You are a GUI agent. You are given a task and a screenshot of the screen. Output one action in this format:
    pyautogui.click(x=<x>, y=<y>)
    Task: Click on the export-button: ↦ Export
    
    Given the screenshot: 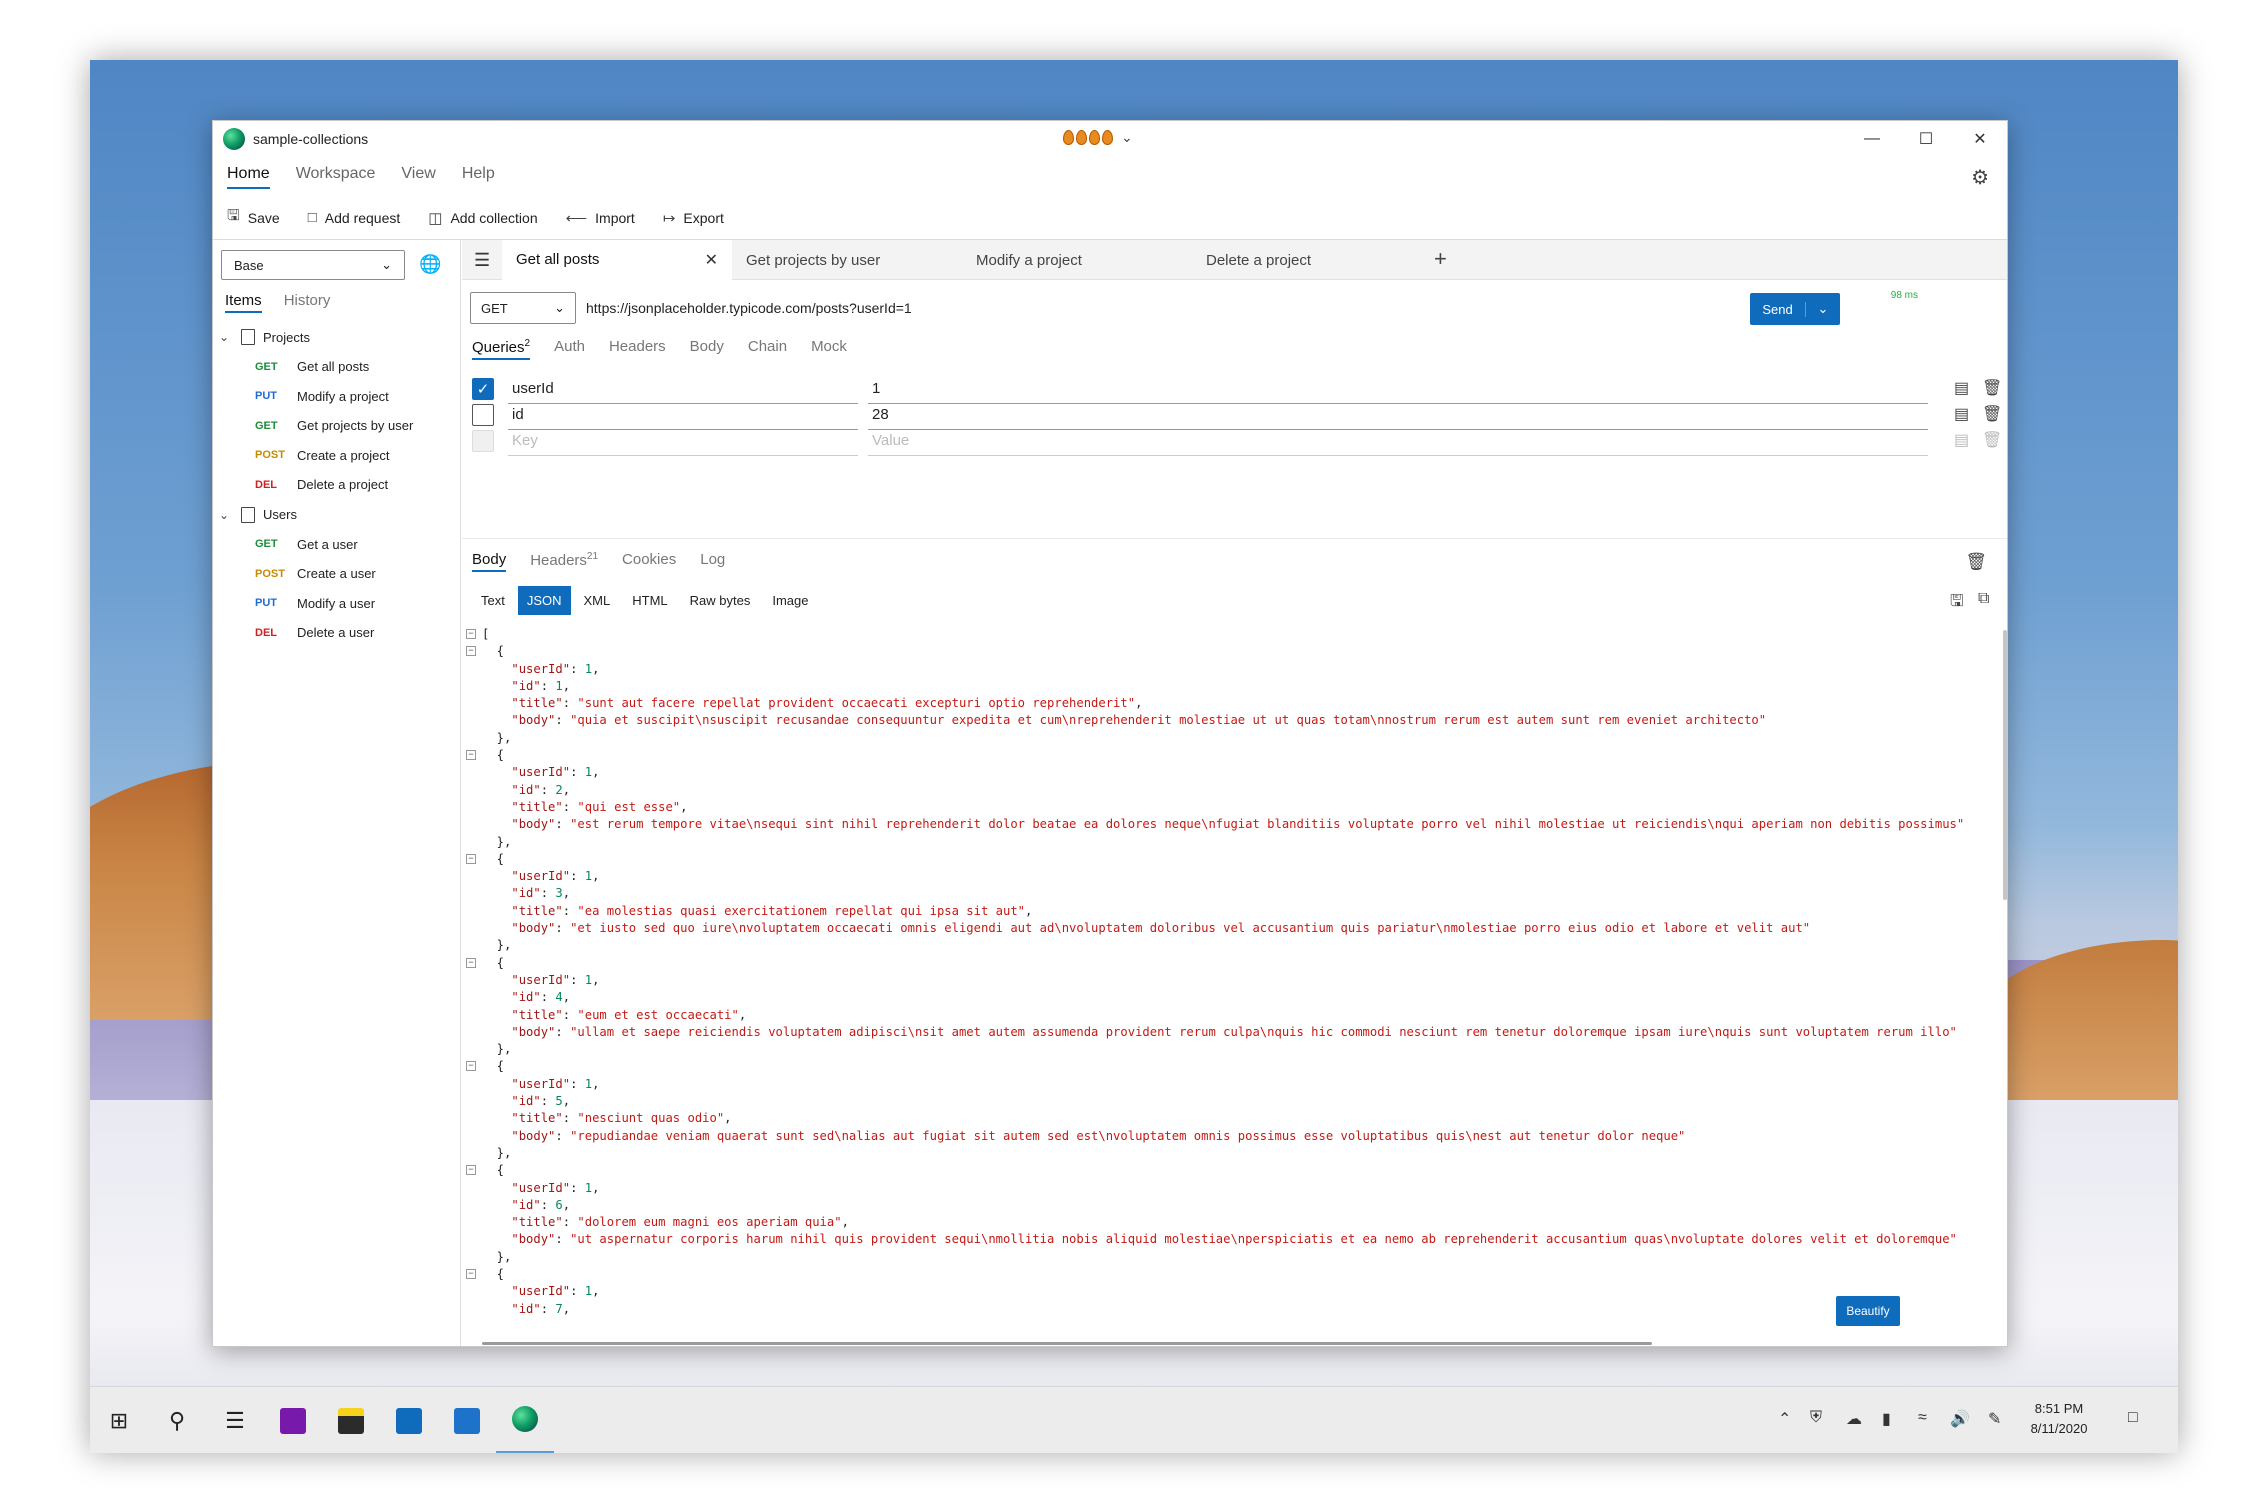 What is the action you would take?
    pyautogui.click(x=693, y=218)
    